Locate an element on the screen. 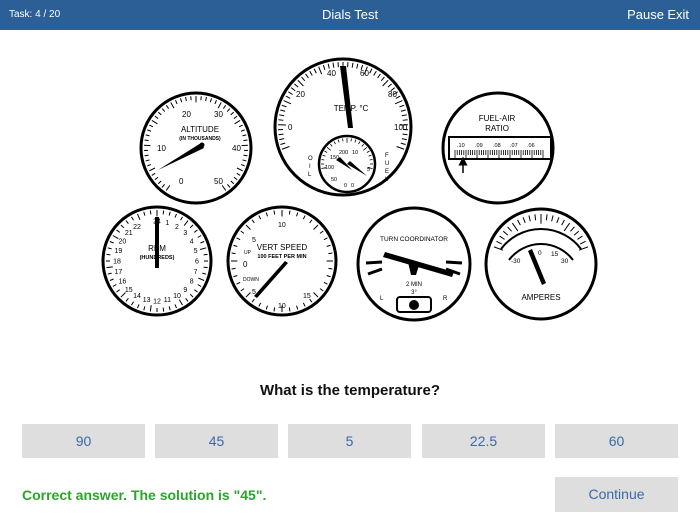  page-title: Dials Test is located at coordinates (350, 14).